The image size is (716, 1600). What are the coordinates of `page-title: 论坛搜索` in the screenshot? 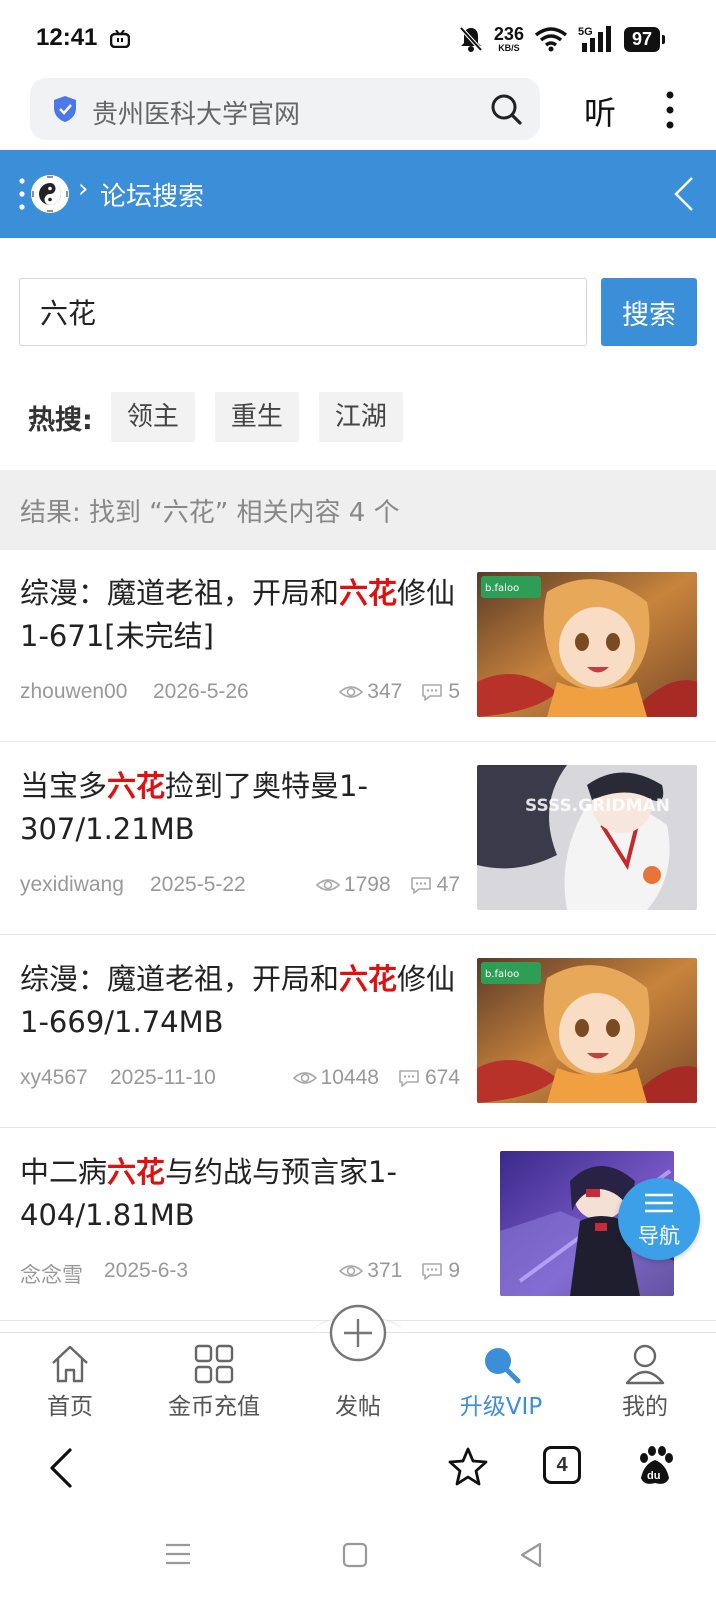 It's located at (152, 197).